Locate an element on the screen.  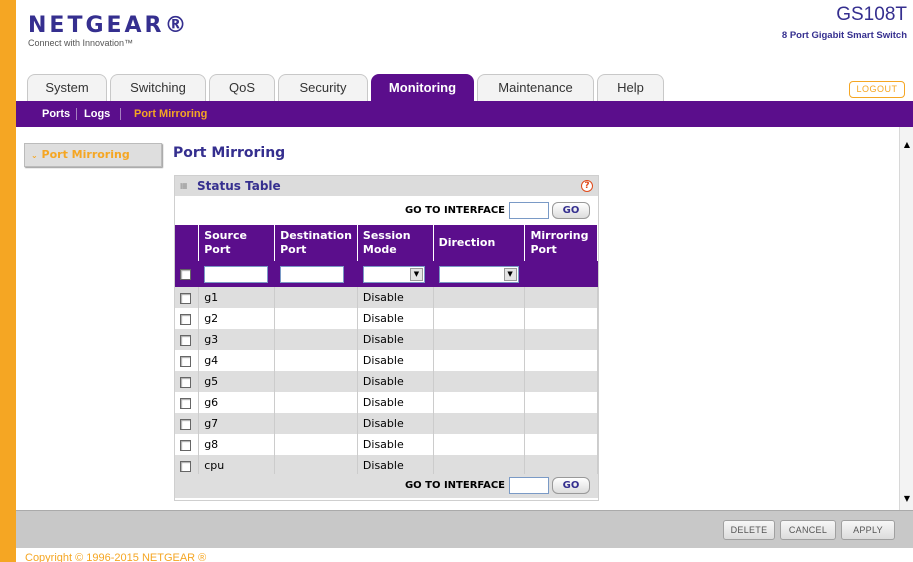
column-header-mirroring-port: Mirroring Port is located at coordinates (561, 243).